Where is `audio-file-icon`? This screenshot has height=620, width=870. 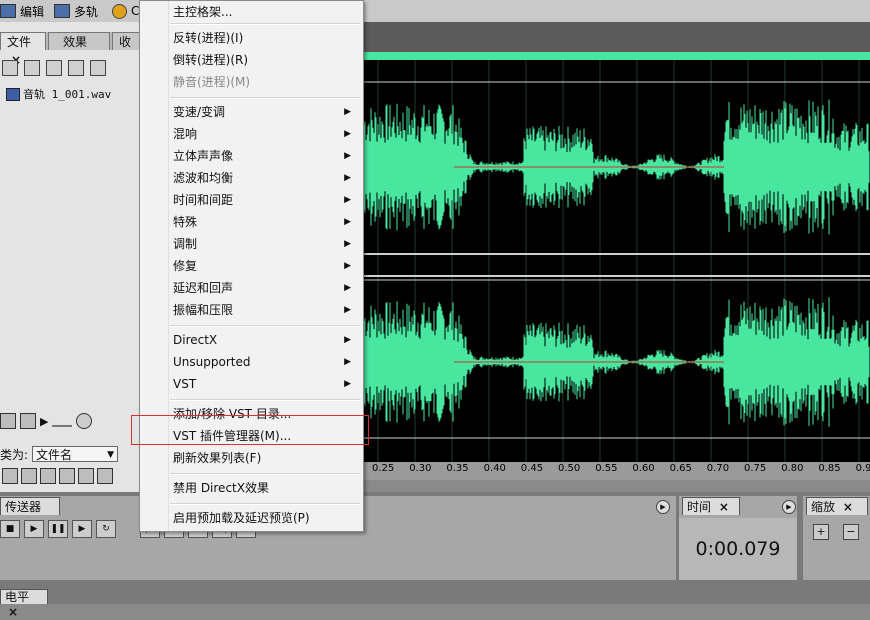 audio-file-icon is located at coordinates (13, 94).